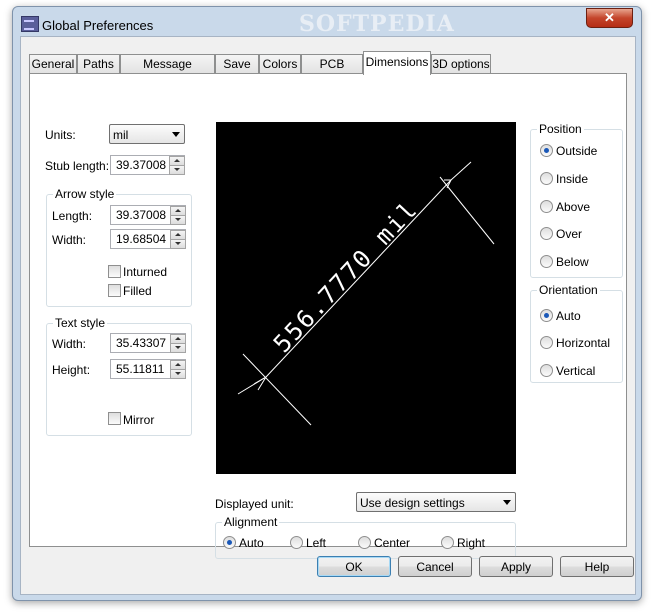 Image resolution: width=661 pixels, height=612 pixels. I want to click on apply-button: Apply, so click(516, 566).